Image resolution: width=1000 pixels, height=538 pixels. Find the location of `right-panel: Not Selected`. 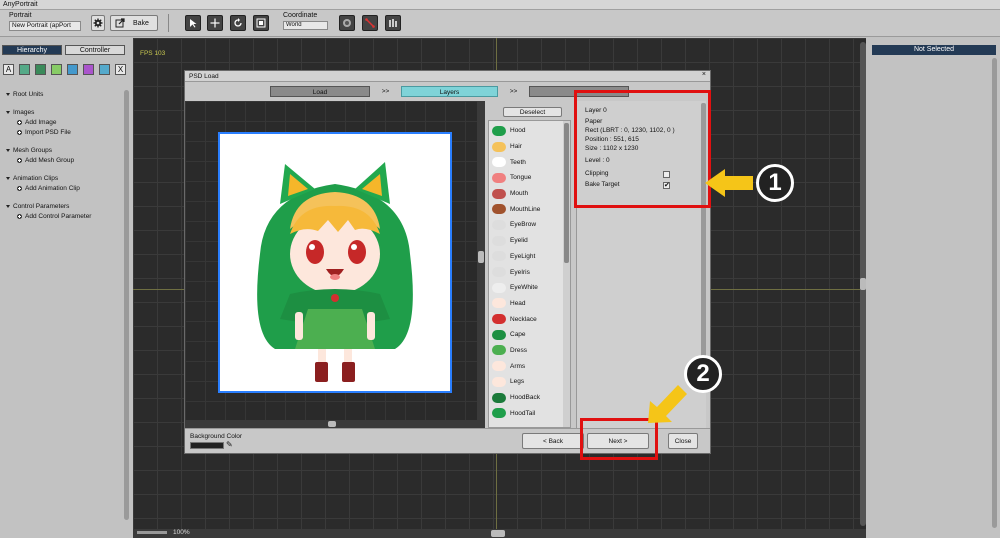

right-panel: Not Selected is located at coordinates (934, 288).